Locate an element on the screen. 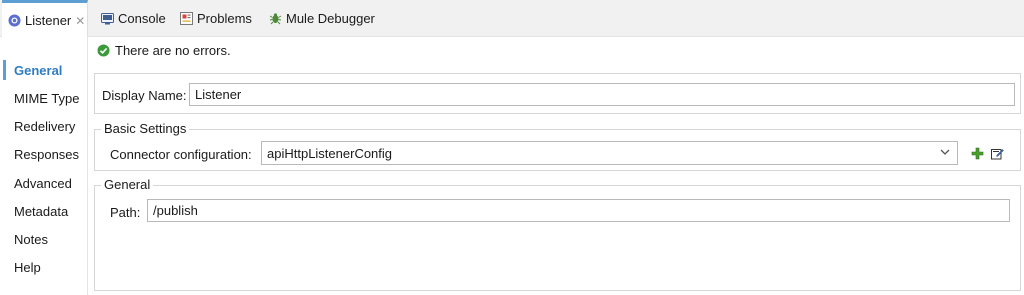  console-icon is located at coordinates (107, 18).